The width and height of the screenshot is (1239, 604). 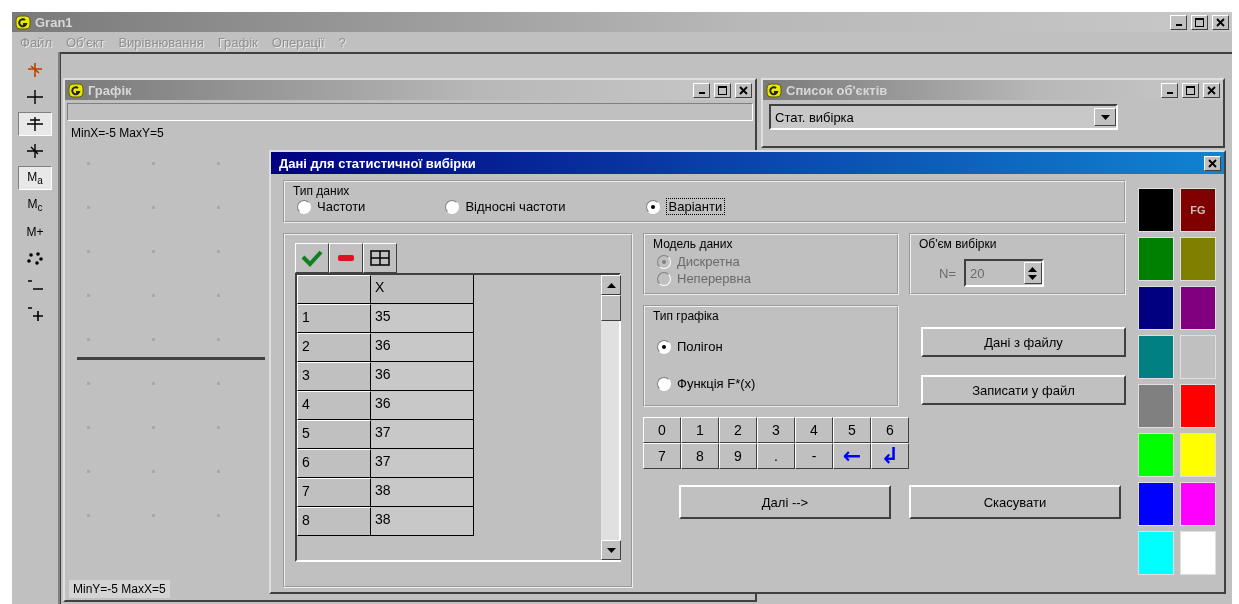 What do you see at coordinates (686, 316) in the screenshot?
I see `group-label: Тип графіка` at bounding box center [686, 316].